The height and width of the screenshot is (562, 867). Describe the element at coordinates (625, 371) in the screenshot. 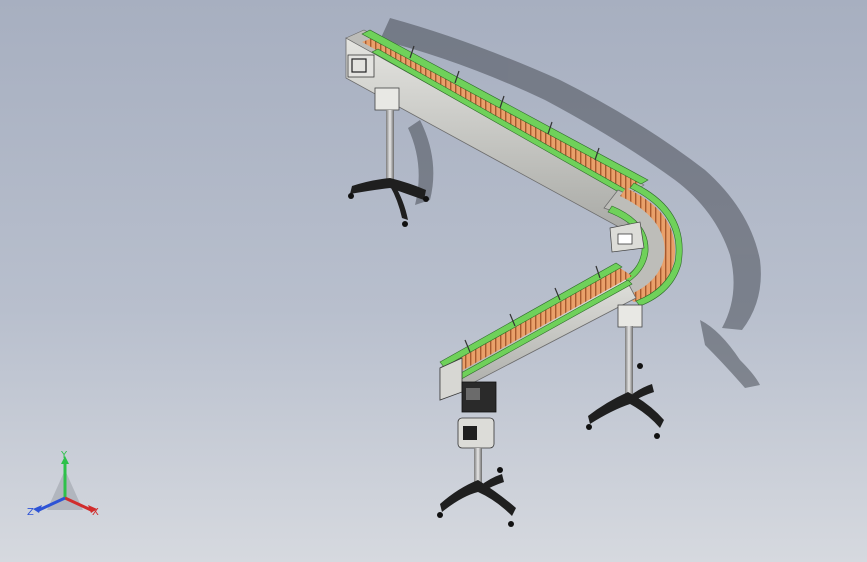

I see `support-stand-right` at that location.